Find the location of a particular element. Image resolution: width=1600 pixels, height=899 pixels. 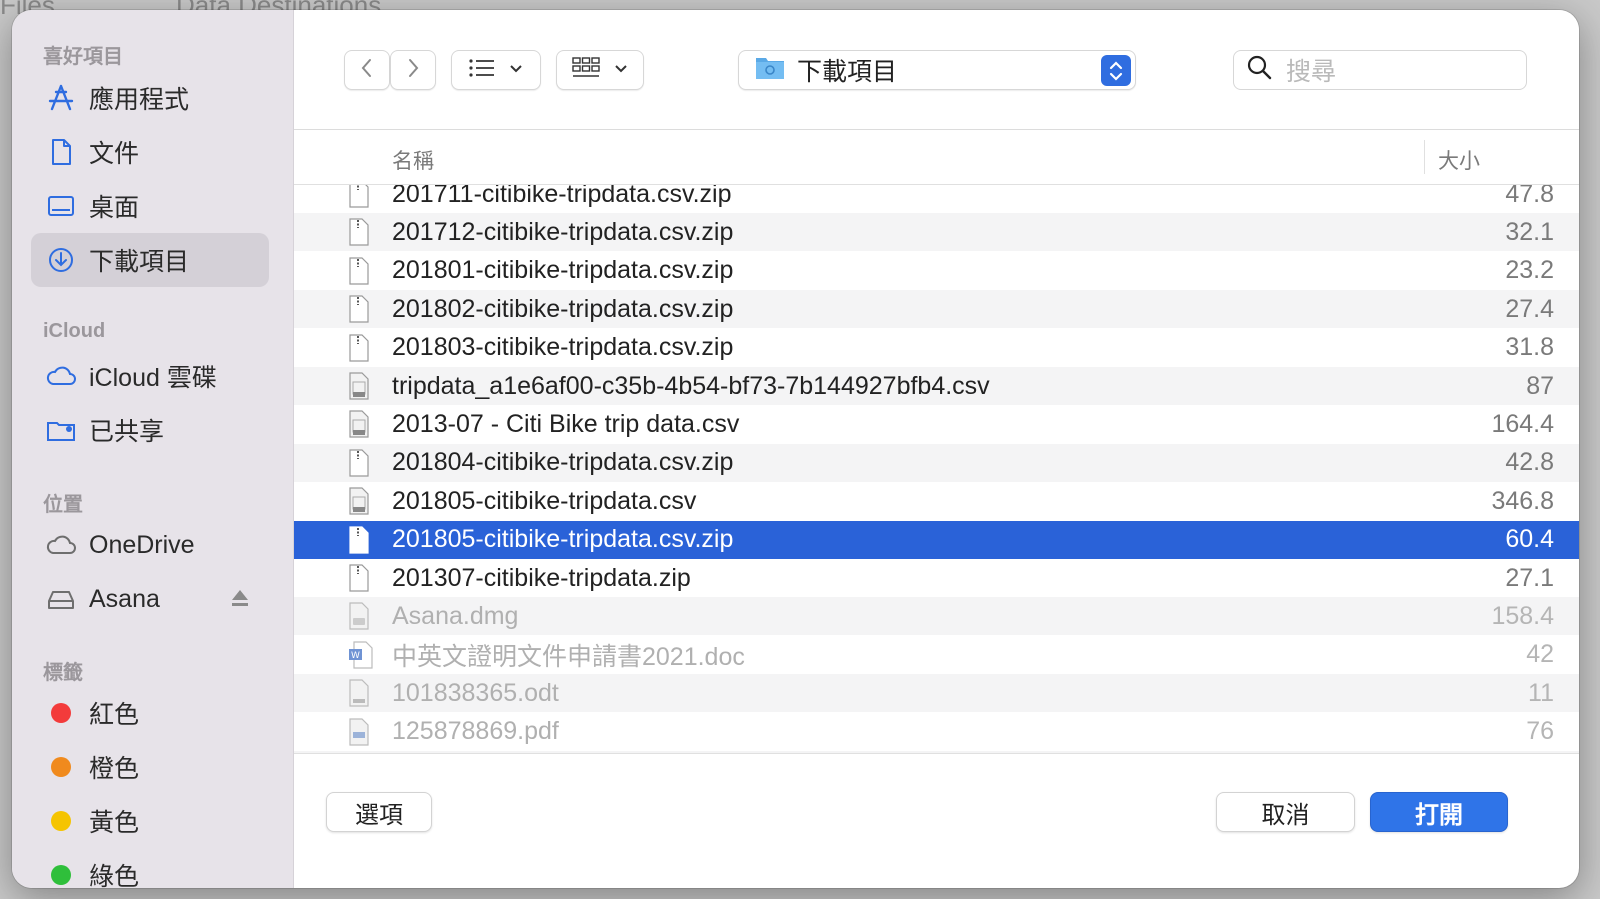

sidebar-item-label: 已共享 is located at coordinates (127, 432).